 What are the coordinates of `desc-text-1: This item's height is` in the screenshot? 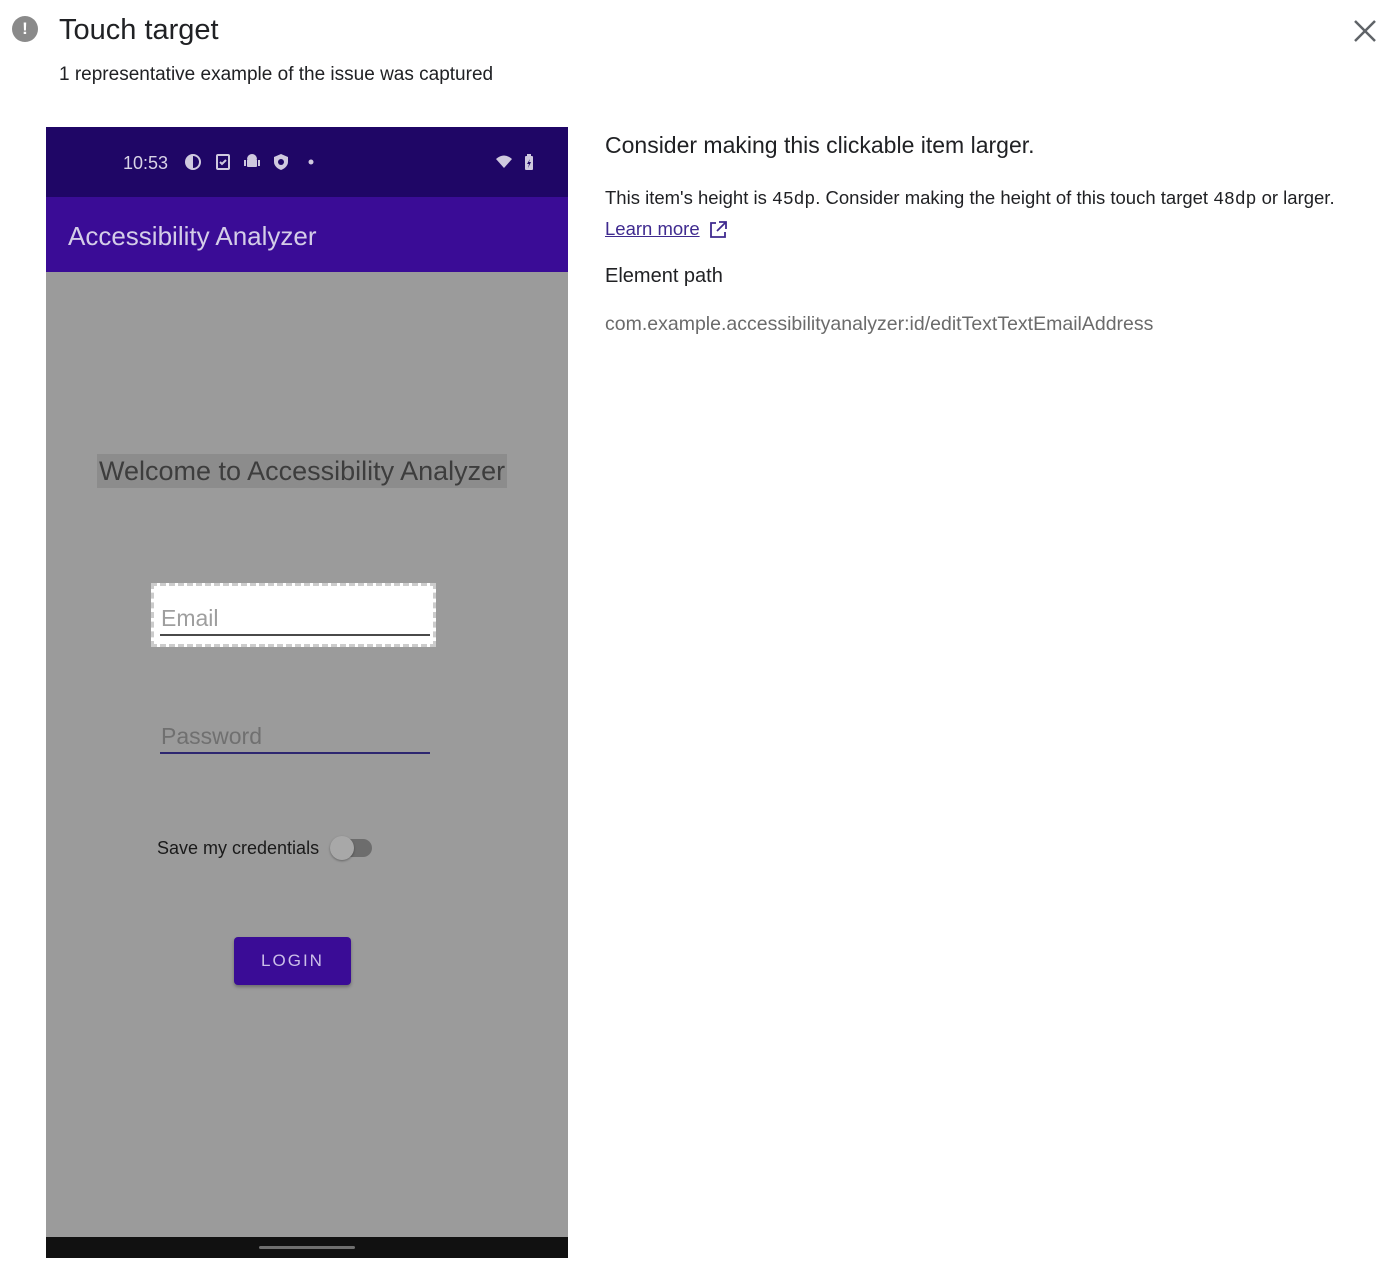 It's located at (689, 197).